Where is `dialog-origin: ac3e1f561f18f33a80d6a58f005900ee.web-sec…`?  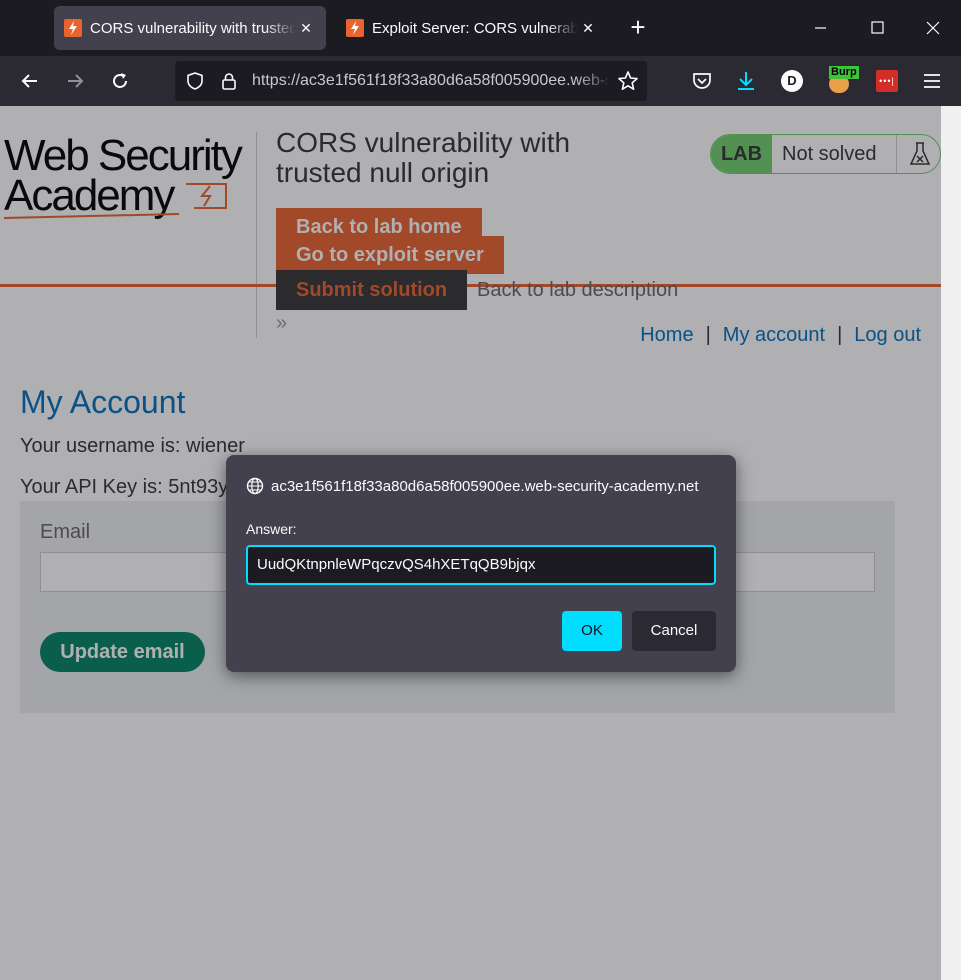 dialog-origin: ac3e1f561f18f33a80d6a58f005900ee.web-sec… is located at coordinates (485, 486).